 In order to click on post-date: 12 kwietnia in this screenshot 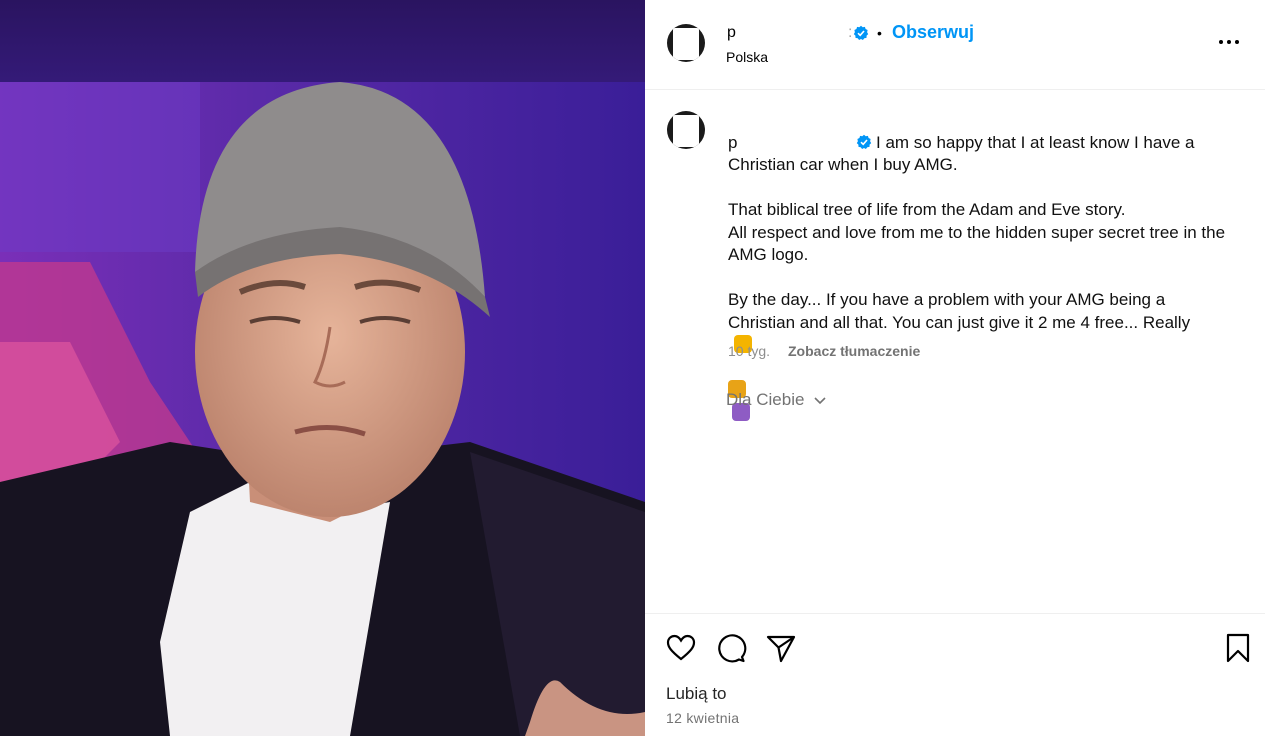, I will do `click(702, 718)`.